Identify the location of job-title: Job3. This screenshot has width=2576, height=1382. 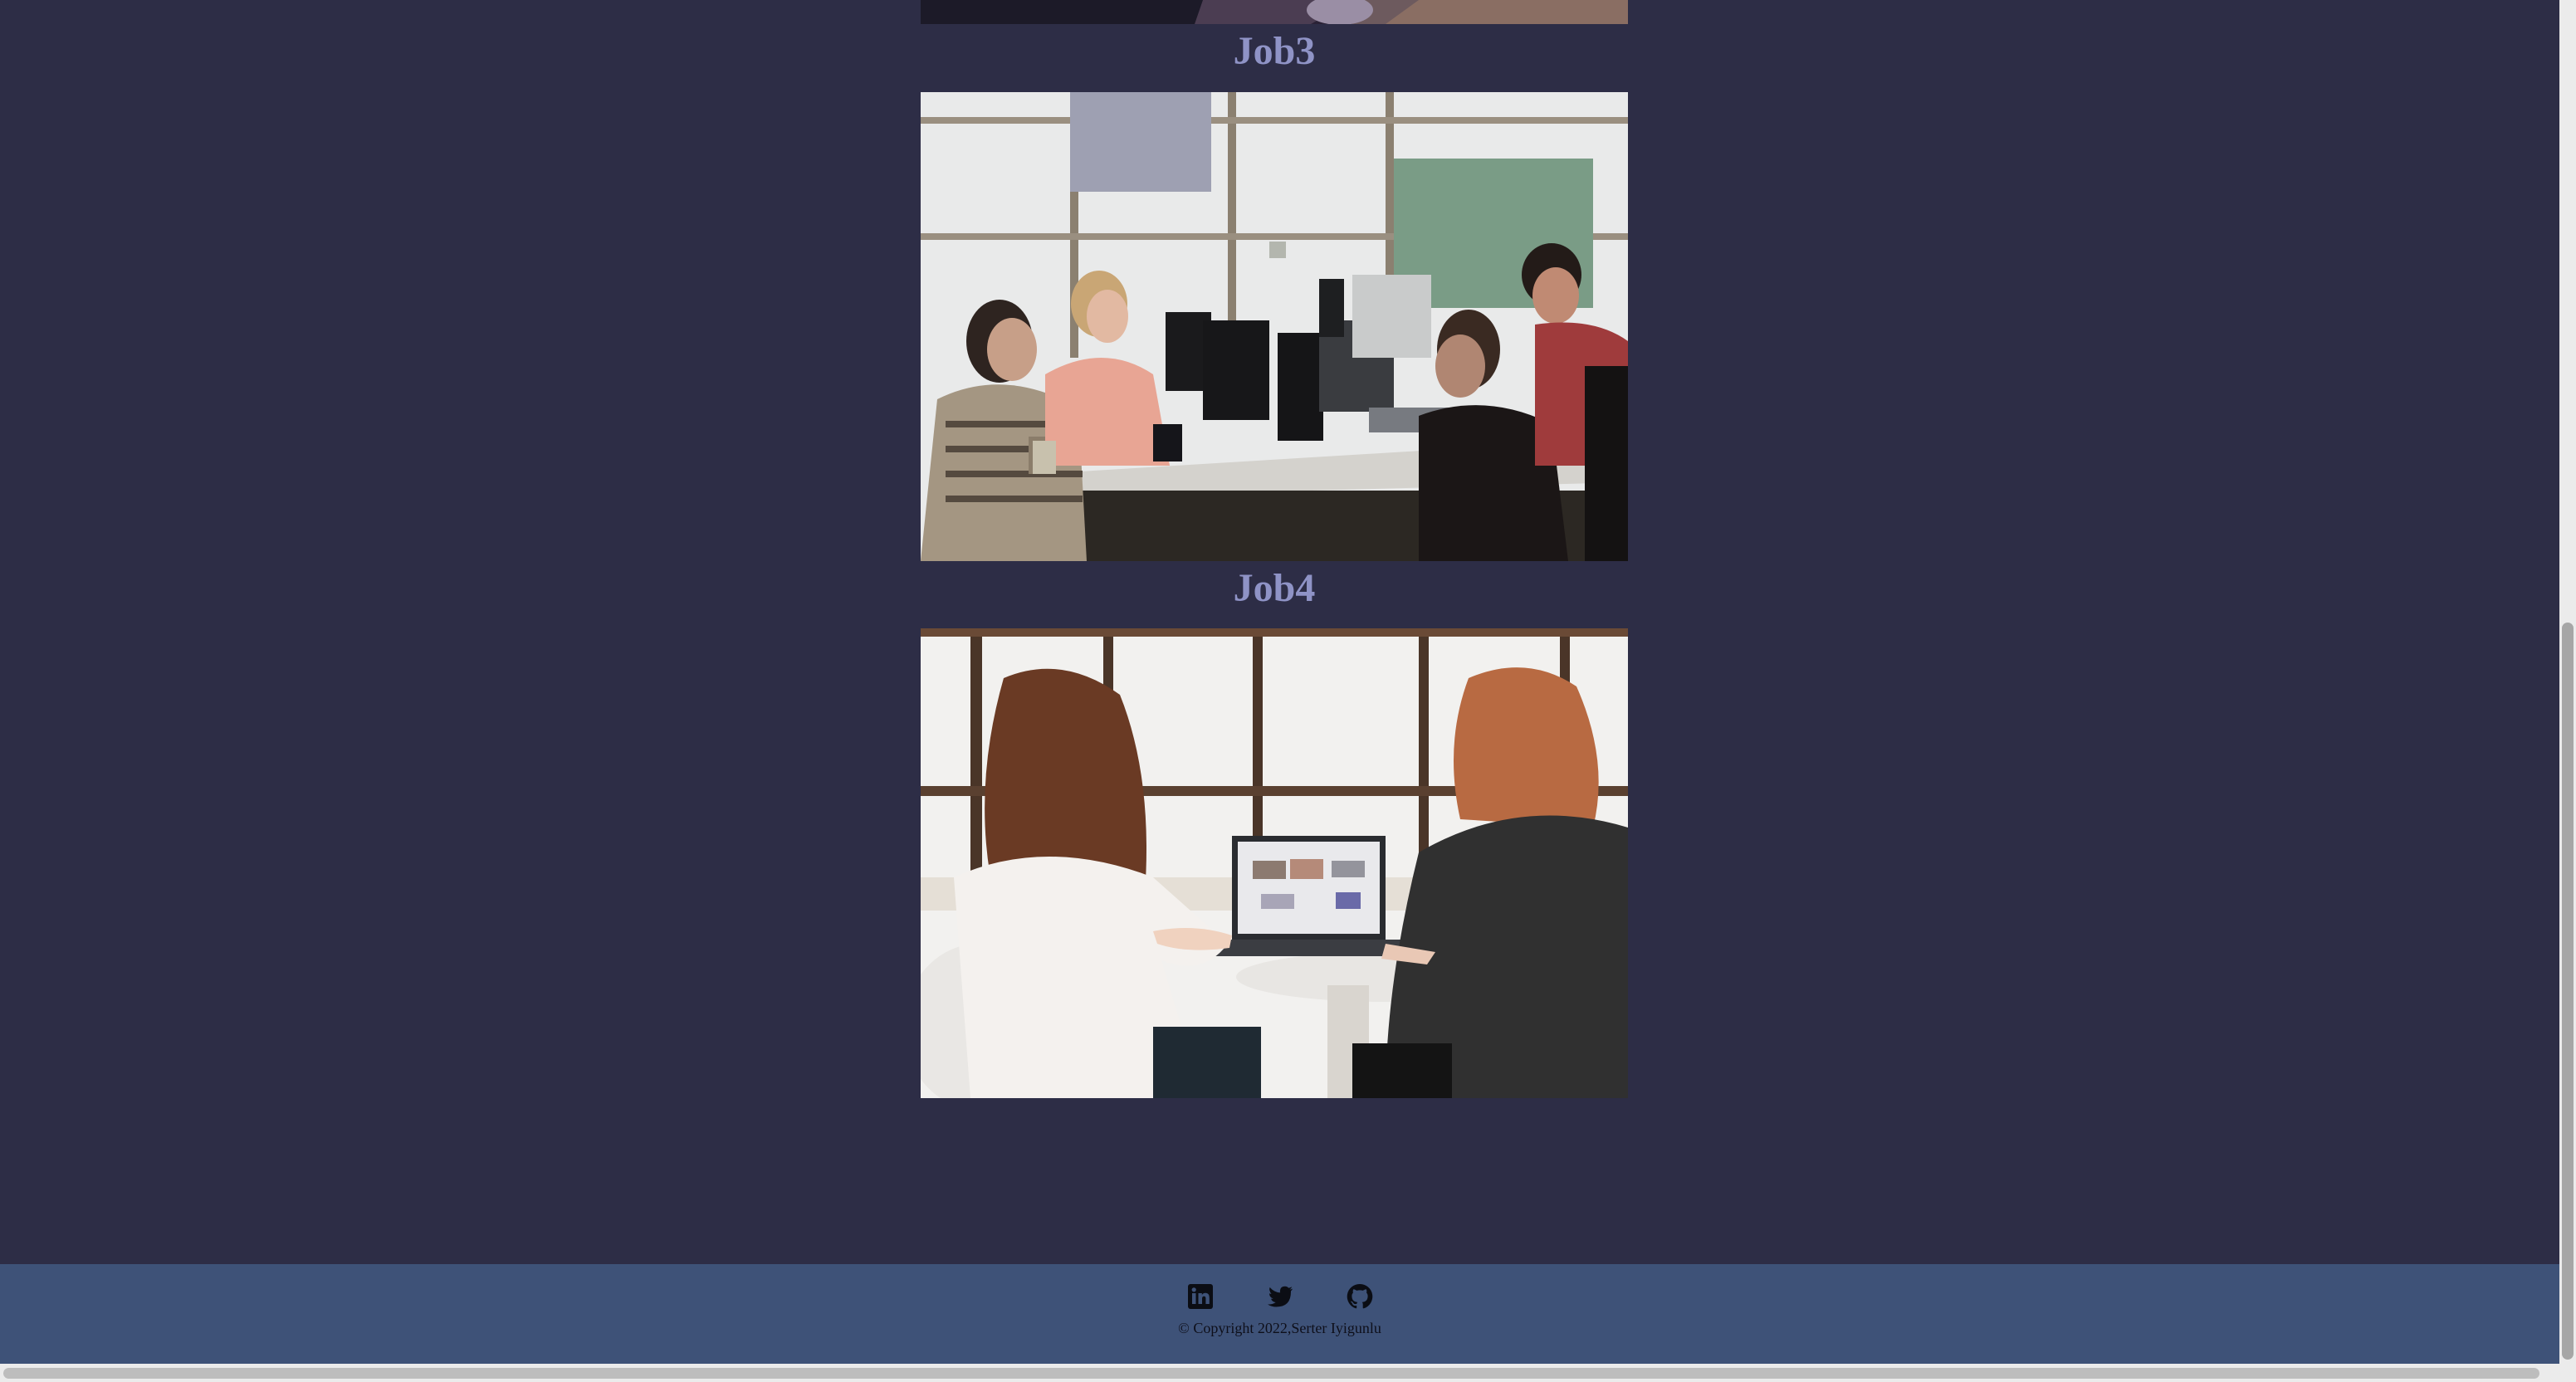
(1274, 51).